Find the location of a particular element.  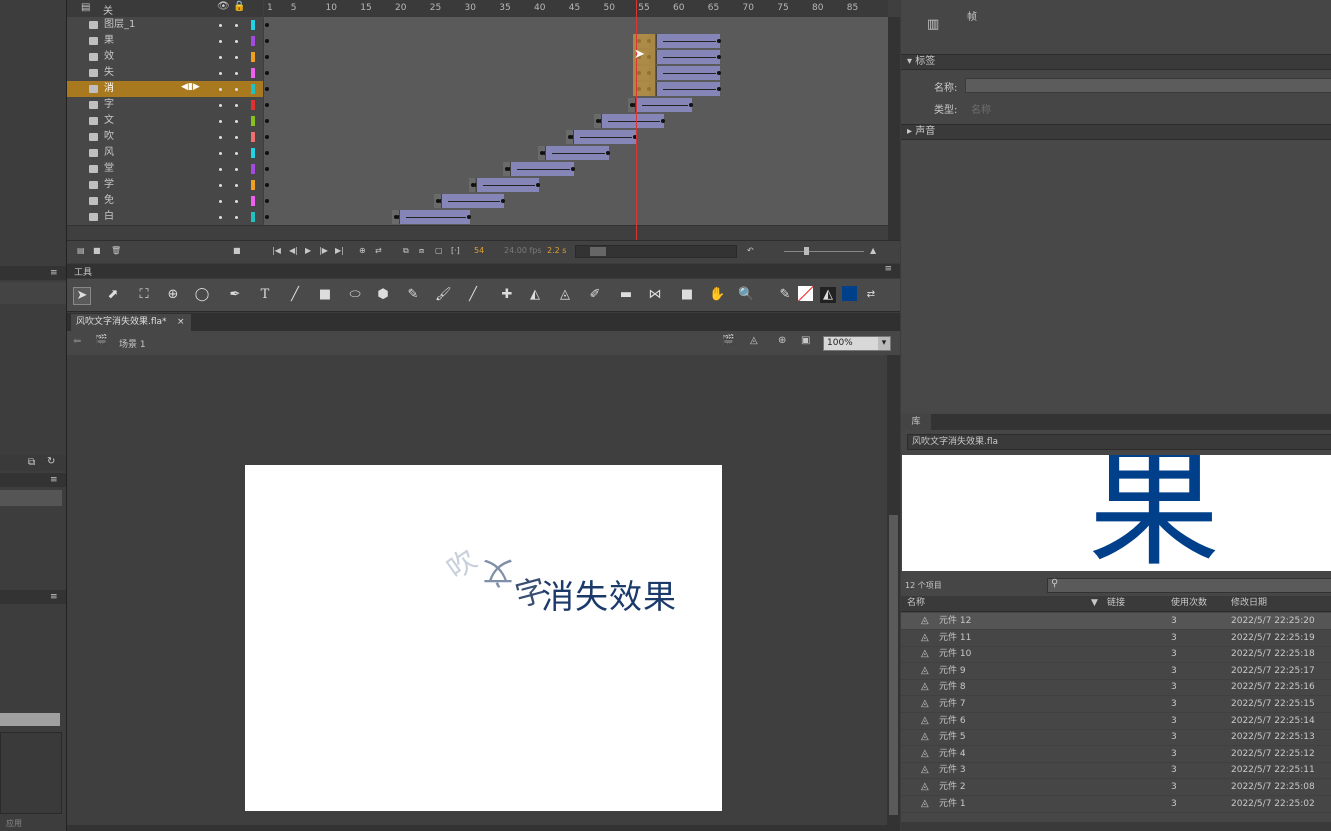

left-panel-input is located at coordinates (30, 719).